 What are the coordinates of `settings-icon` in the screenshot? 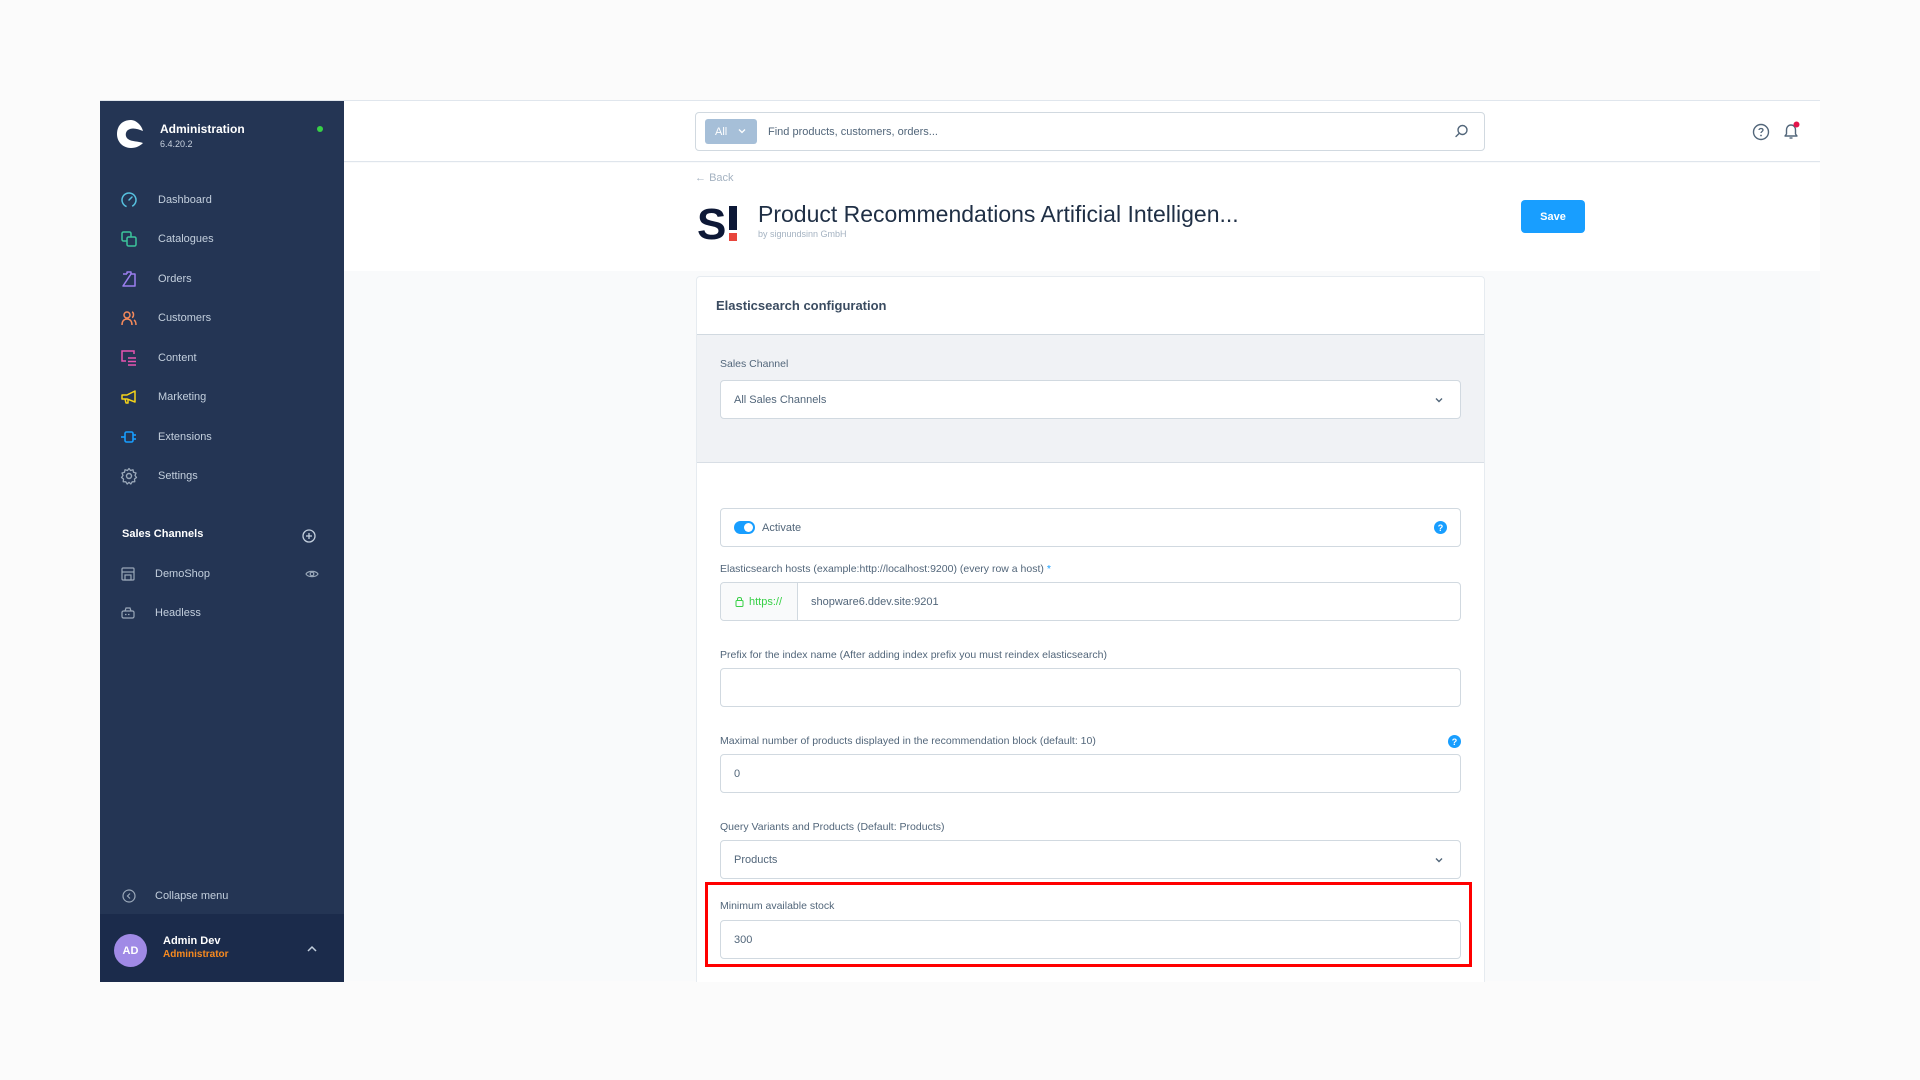 It's located at (129, 476).